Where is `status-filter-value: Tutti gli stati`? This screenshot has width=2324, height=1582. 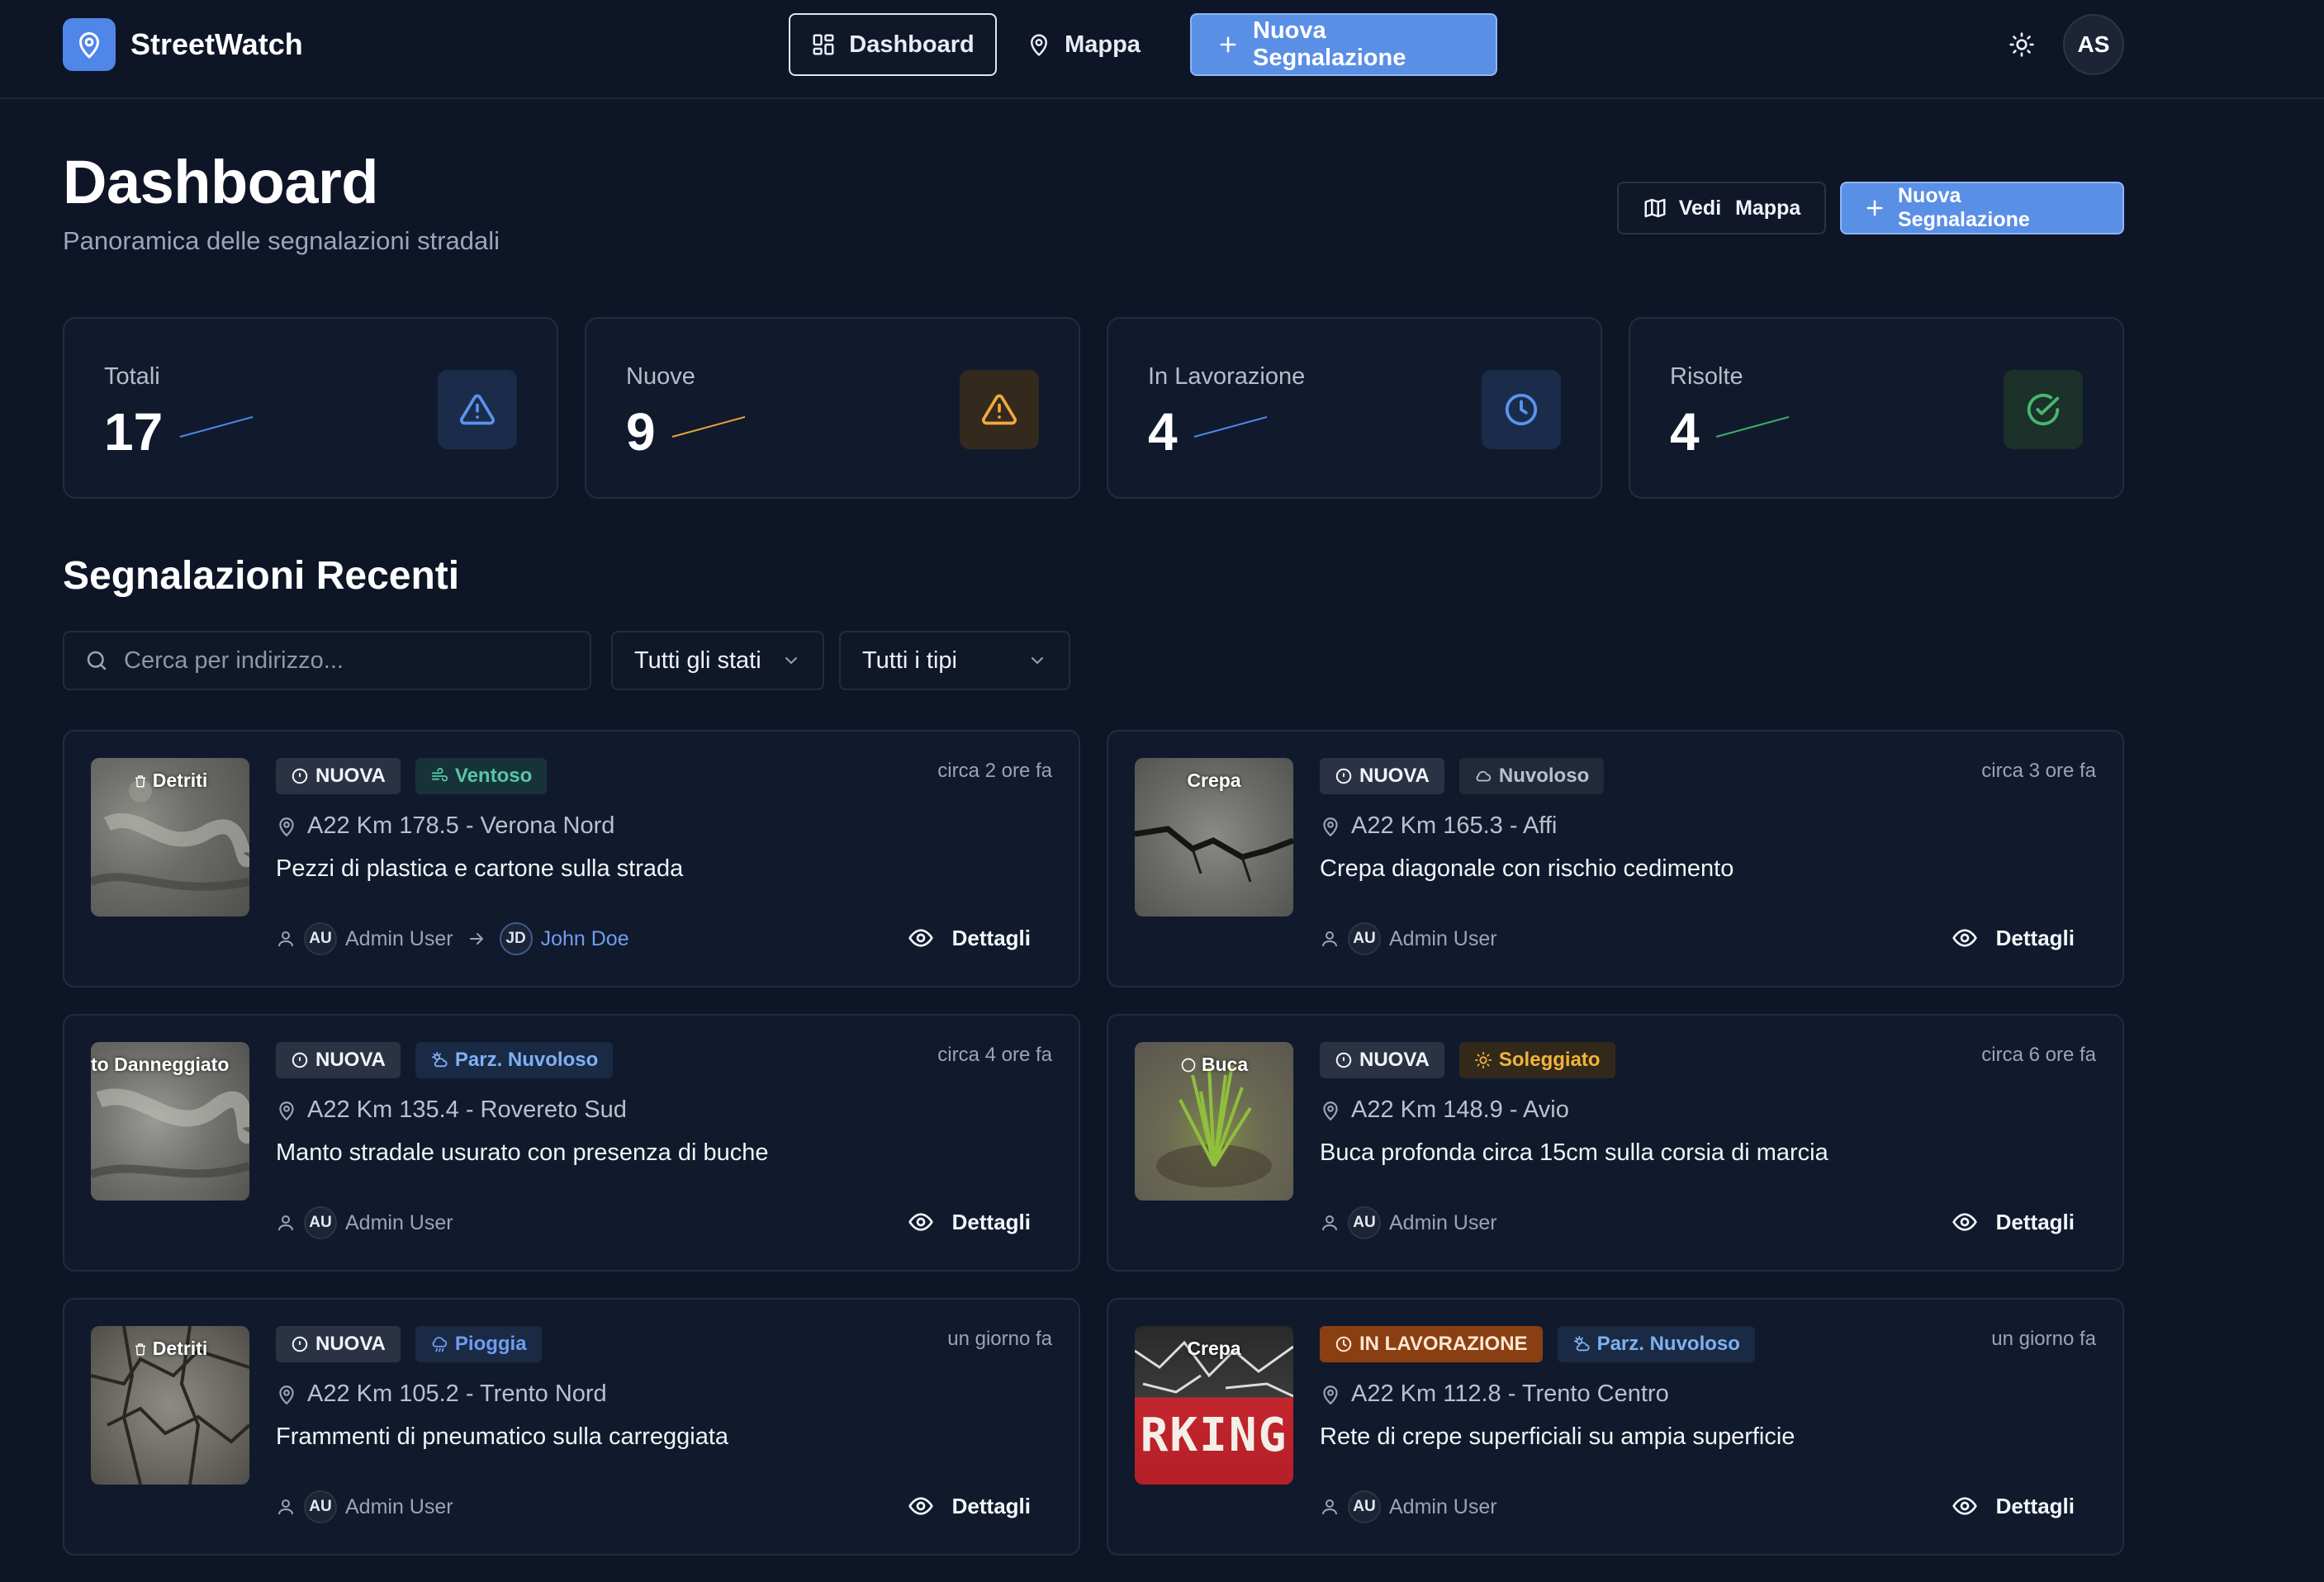
status-filter-value: Tutti gli stati is located at coordinates (697, 660).